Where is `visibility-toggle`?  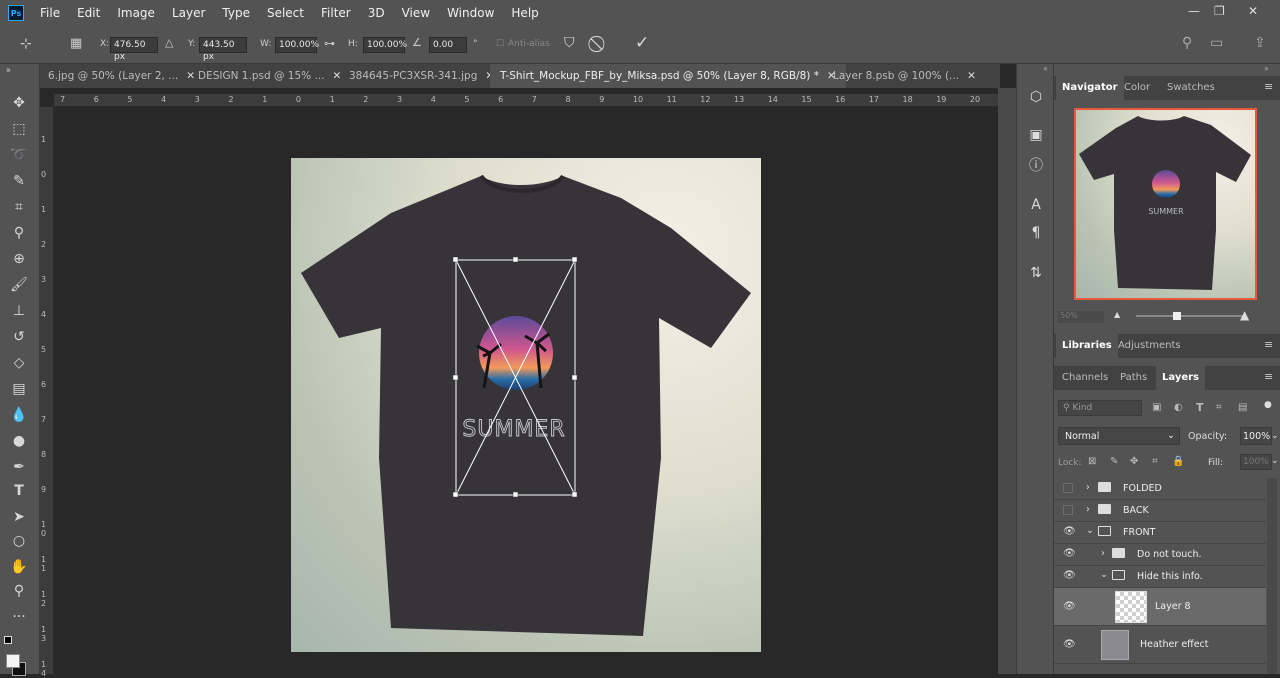 visibility-toggle is located at coordinates (1068, 488).